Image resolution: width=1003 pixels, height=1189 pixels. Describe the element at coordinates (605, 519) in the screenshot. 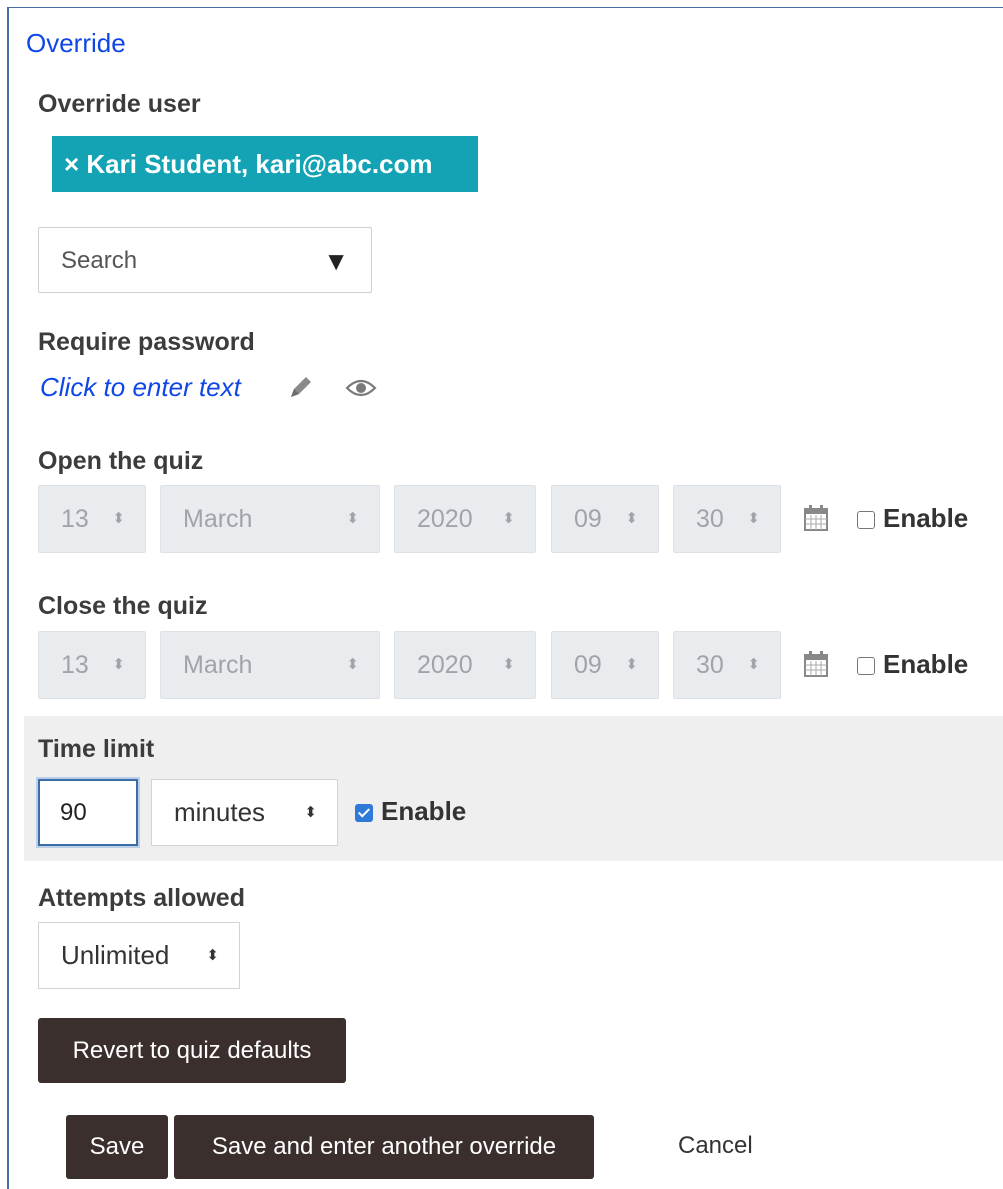

I see `open-hour-select: 09 ⬍` at that location.